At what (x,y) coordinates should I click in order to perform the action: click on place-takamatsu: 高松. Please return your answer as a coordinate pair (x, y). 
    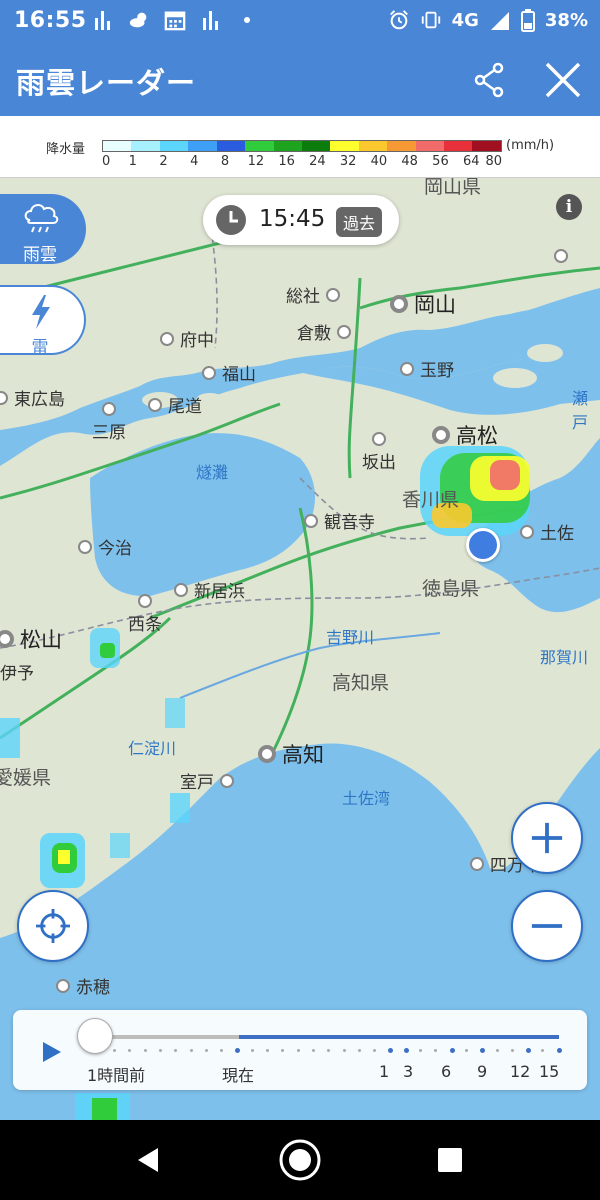
    Looking at the image, I should click on (465, 435).